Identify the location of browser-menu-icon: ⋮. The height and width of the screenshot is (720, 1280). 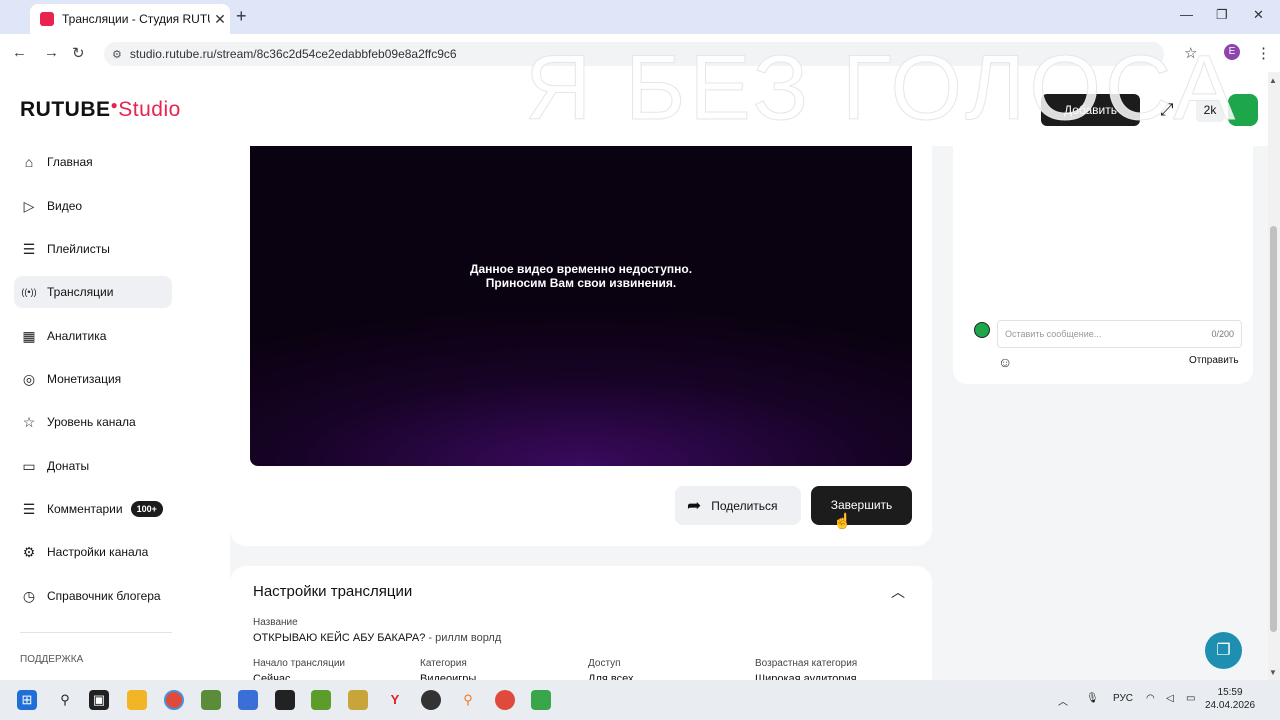
(1263, 53).